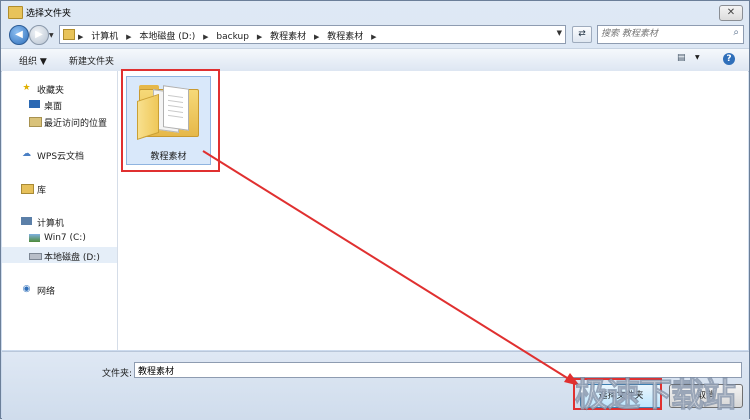 Image resolution: width=750 pixels, height=420 pixels. Describe the element at coordinates (46, 290) in the screenshot. I see `sidebar-item-label: 网络` at that location.